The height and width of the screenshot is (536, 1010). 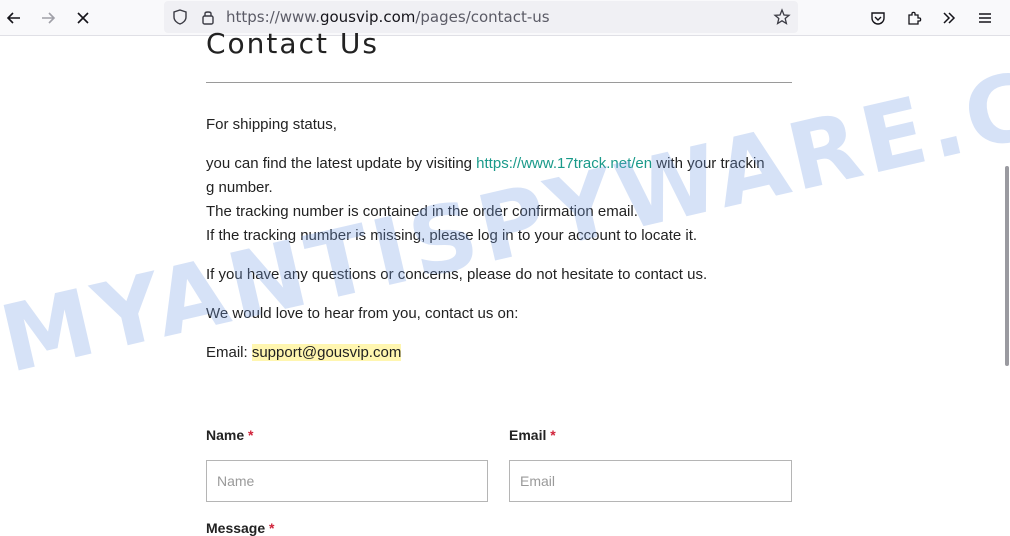 What do you see at coordinates (292, 43) in the screenshot?
I see `page-title: Contact Us` at bounding box center [292, 43].